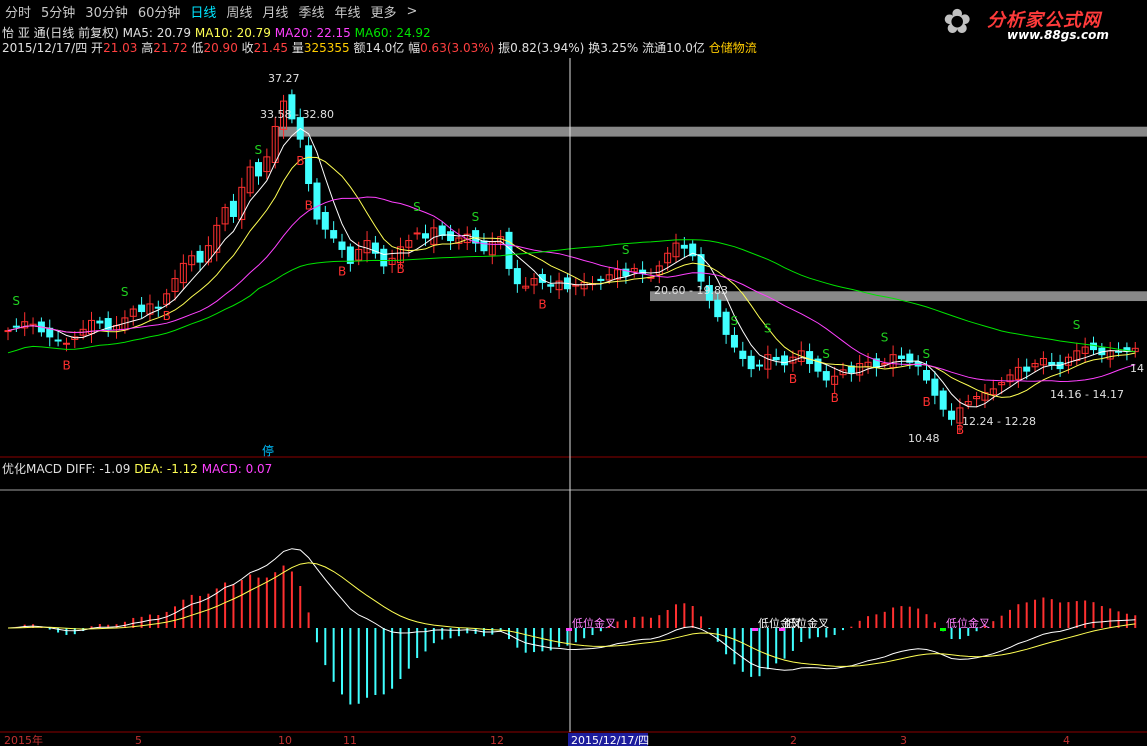 Image resolution: width=1147 pixels, height=746 pixels. Describe the element at coordinates (350, 740) in the screenshot. I see `axis-label: 11` at that location.